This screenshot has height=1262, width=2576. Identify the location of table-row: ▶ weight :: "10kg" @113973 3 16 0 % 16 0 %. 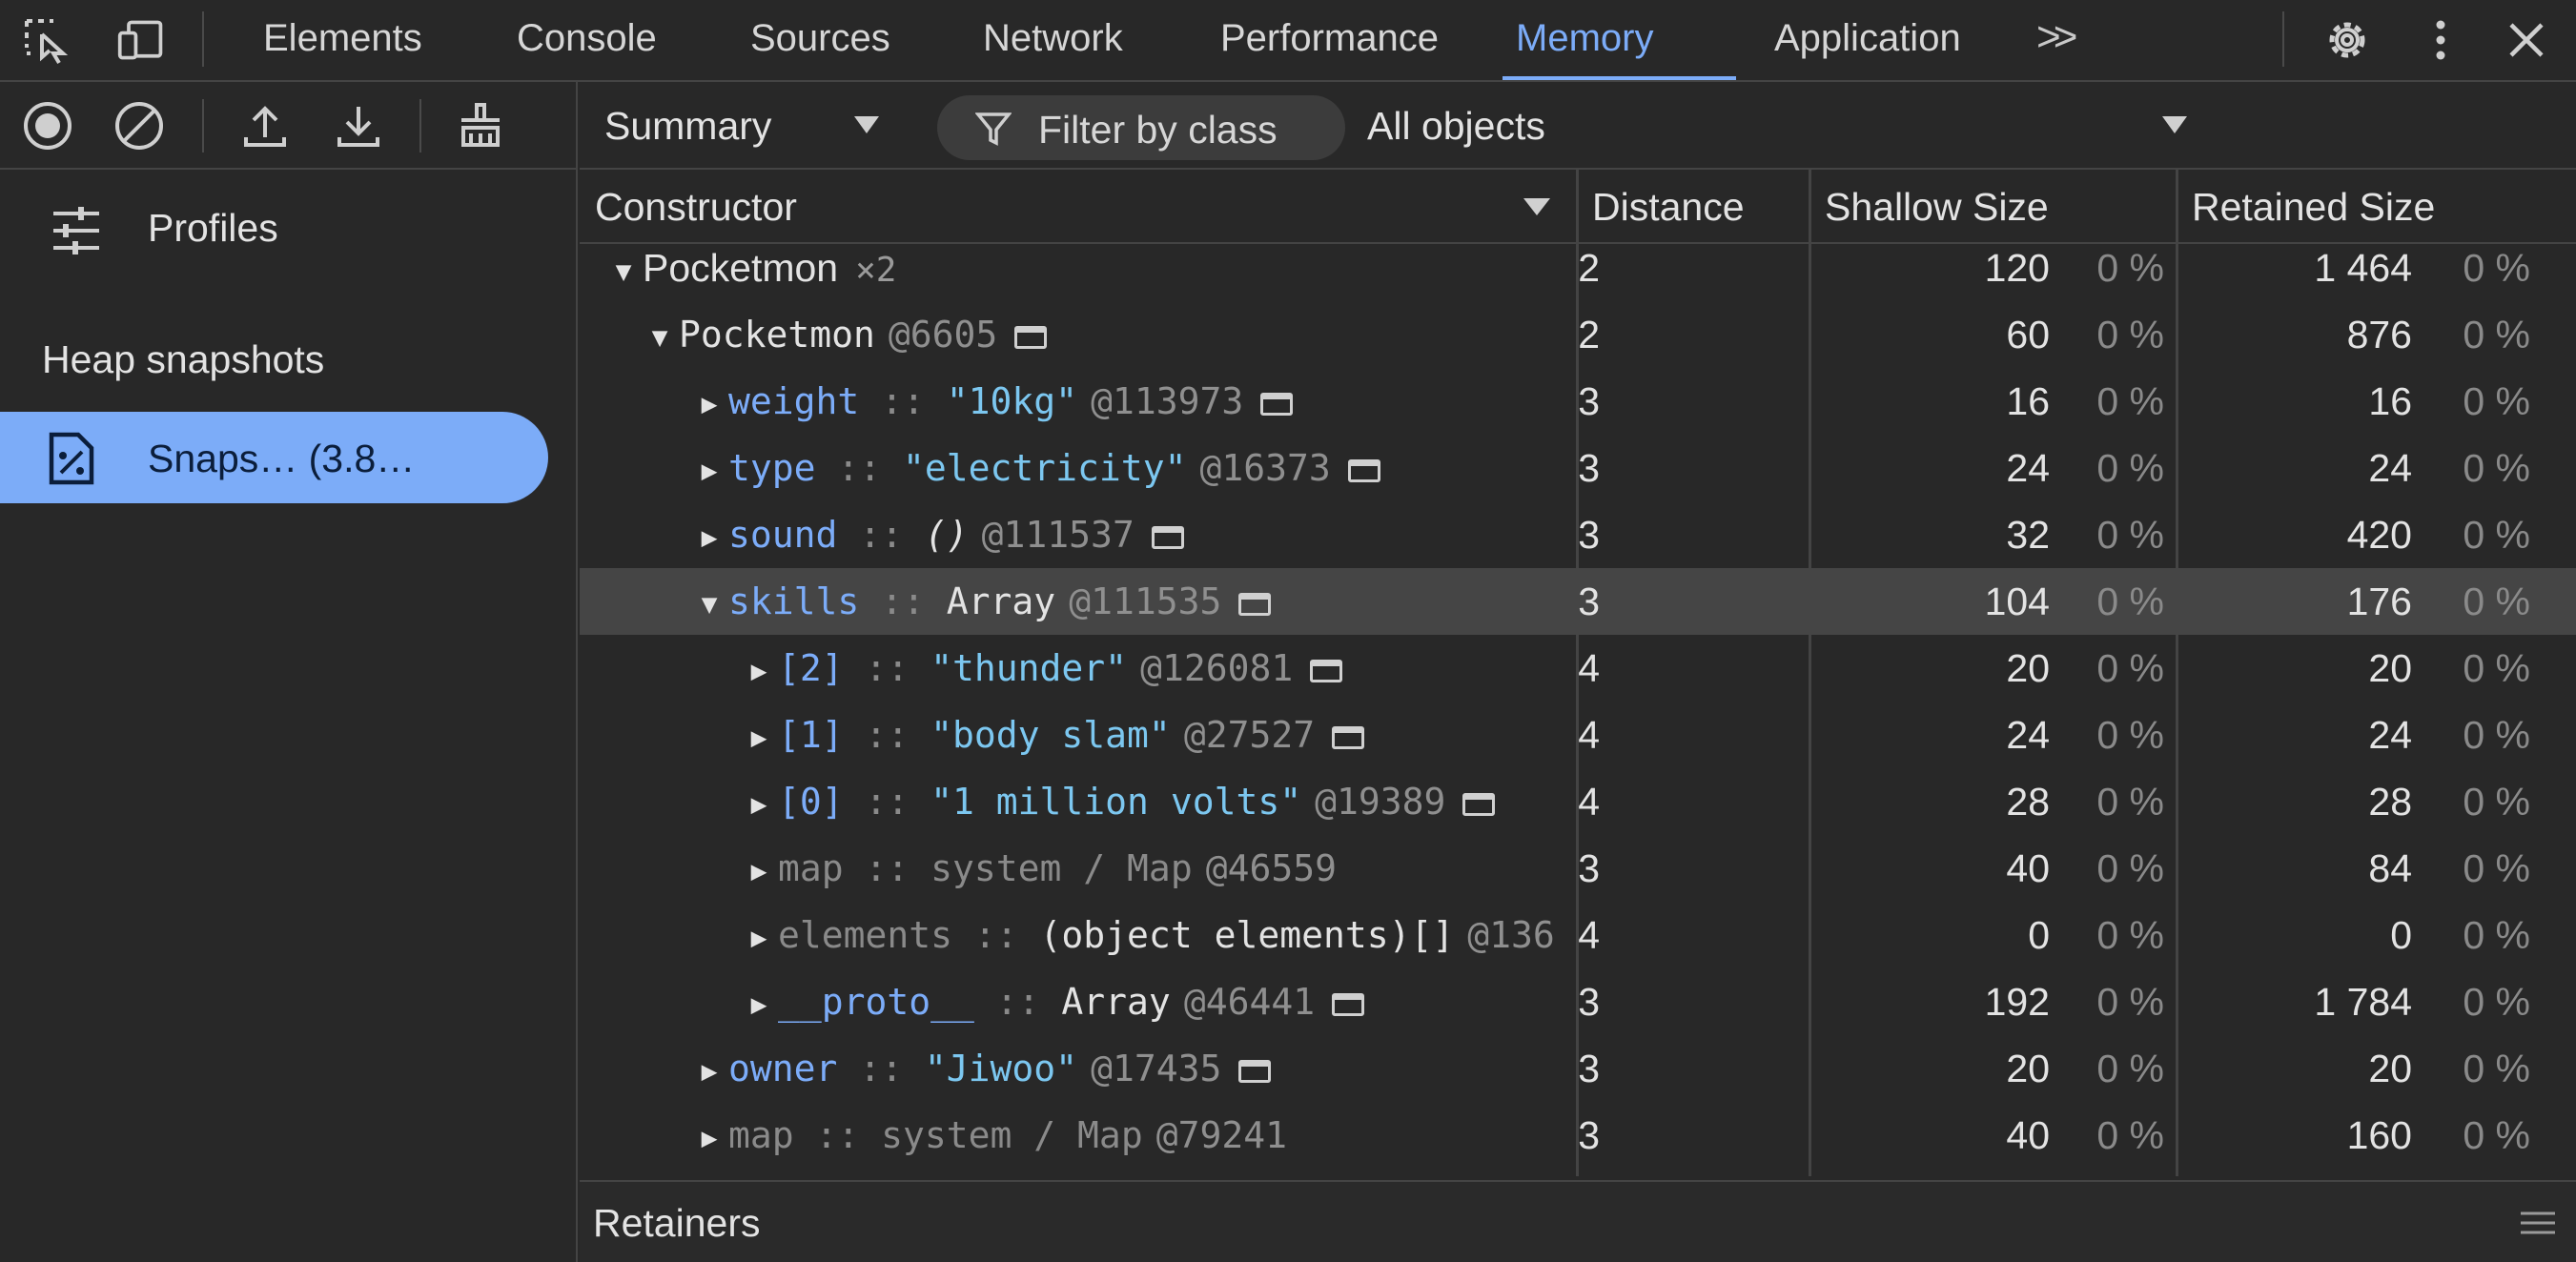
(1578, 401).